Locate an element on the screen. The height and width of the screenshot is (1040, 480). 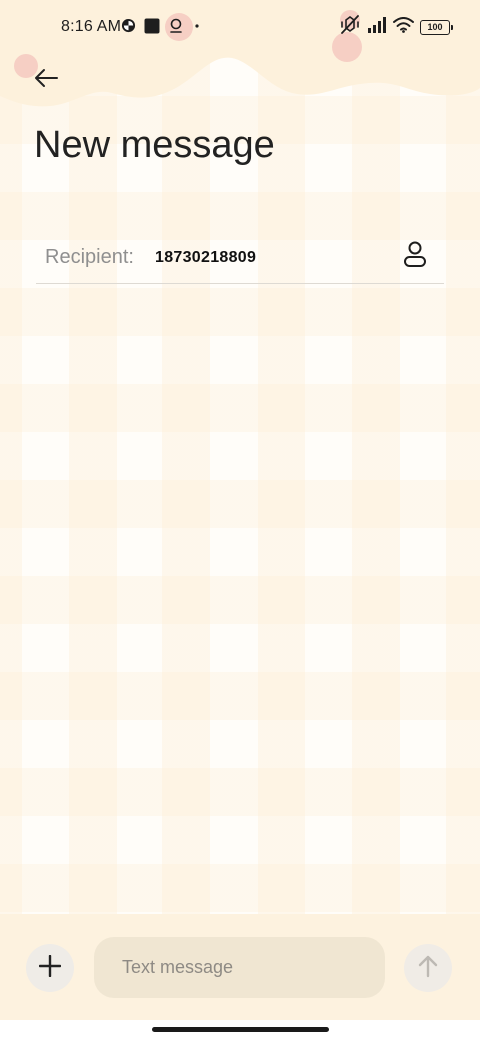
wifi-icon is located at coordinates (403, 27).